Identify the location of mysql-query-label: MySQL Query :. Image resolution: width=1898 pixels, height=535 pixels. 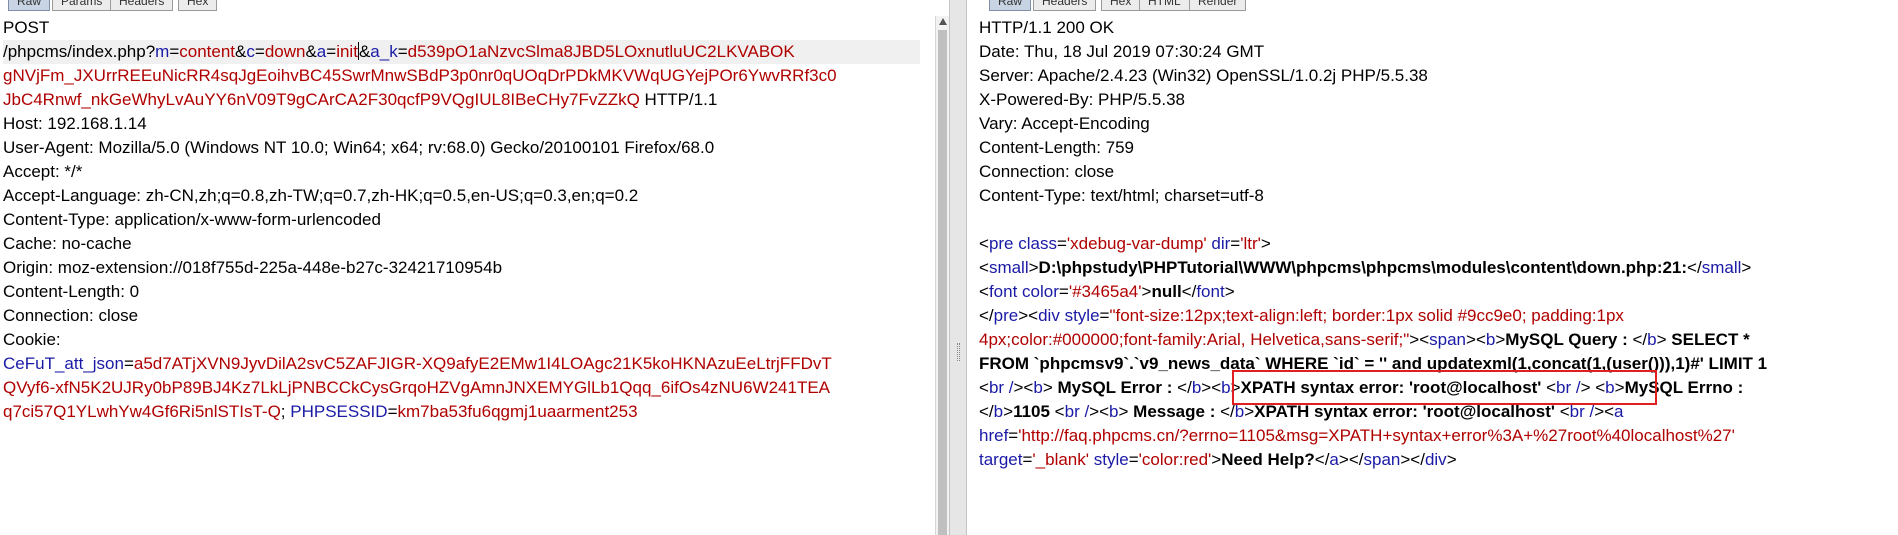
(1569, 339).